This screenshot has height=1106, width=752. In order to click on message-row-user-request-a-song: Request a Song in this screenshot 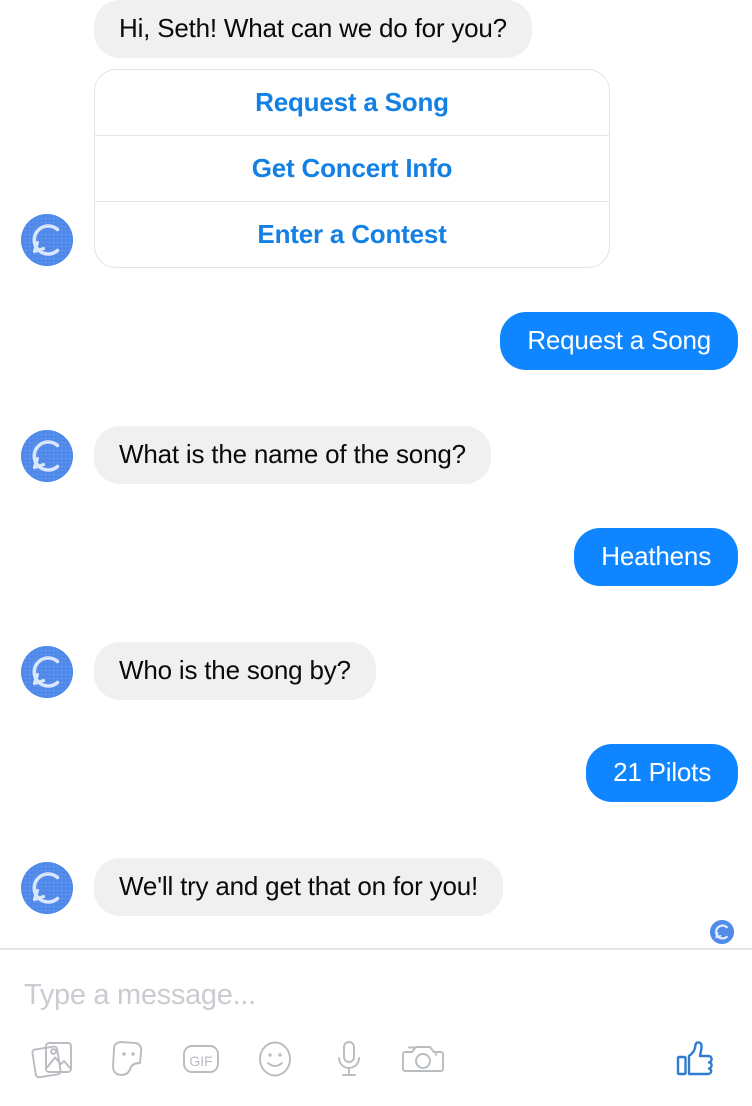, I will do `click(376, 341)`.